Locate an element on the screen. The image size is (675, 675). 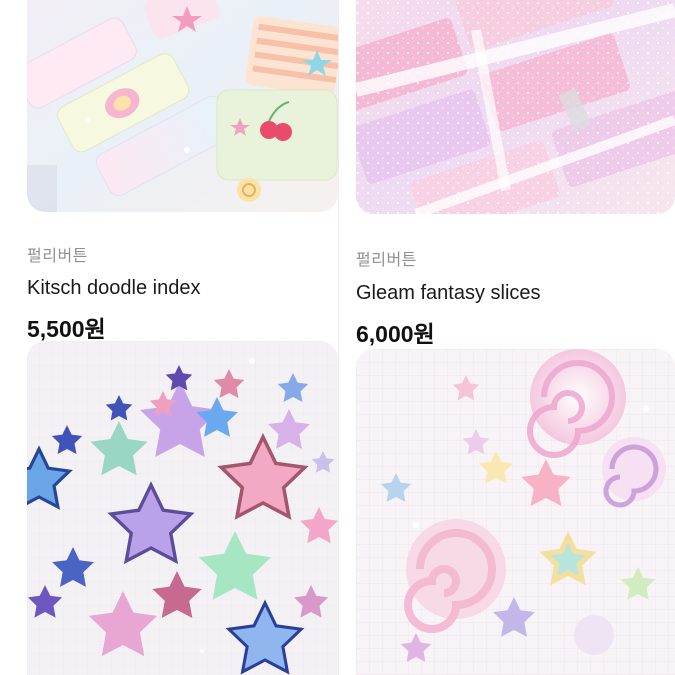
product-title: Gleam fantasy slices is located at coordinates (448, 293).